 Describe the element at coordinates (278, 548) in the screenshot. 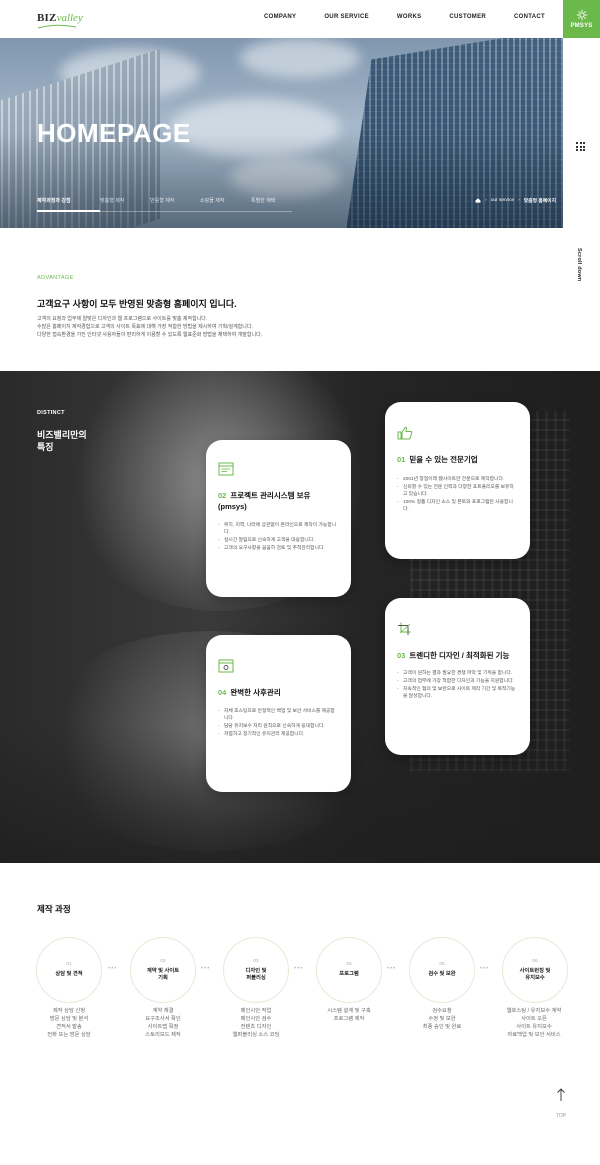

I see `feature-card-item: 고객의 요구사항을 꼼꼼히 검토 및 추적관리합니다.` at that location.